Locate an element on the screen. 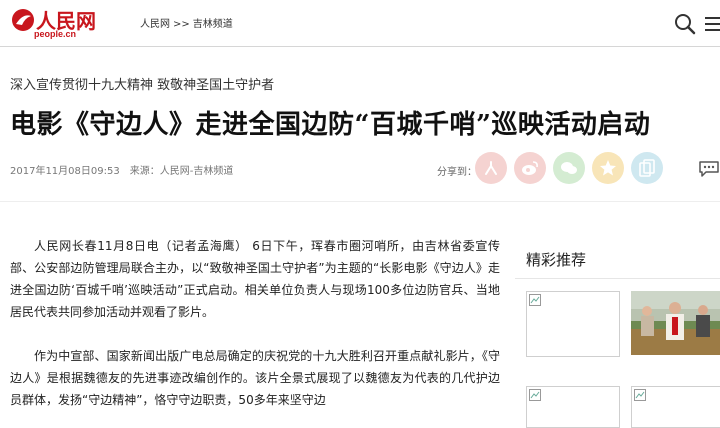 This screenshot has height=428, width=720. sidebar-title: 精彩推荐 is located at coordinates (556, 260).